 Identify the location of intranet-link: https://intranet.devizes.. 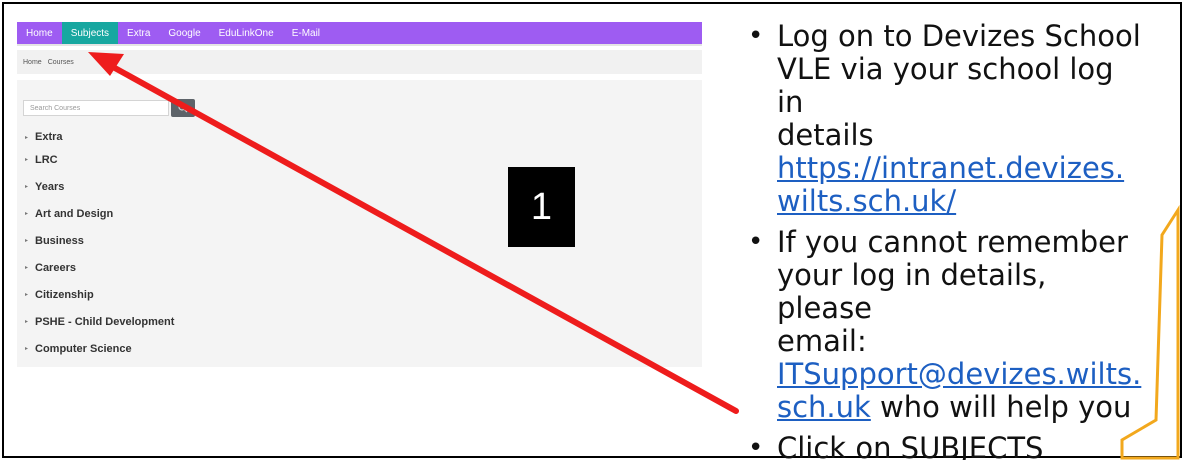
(950, 168).